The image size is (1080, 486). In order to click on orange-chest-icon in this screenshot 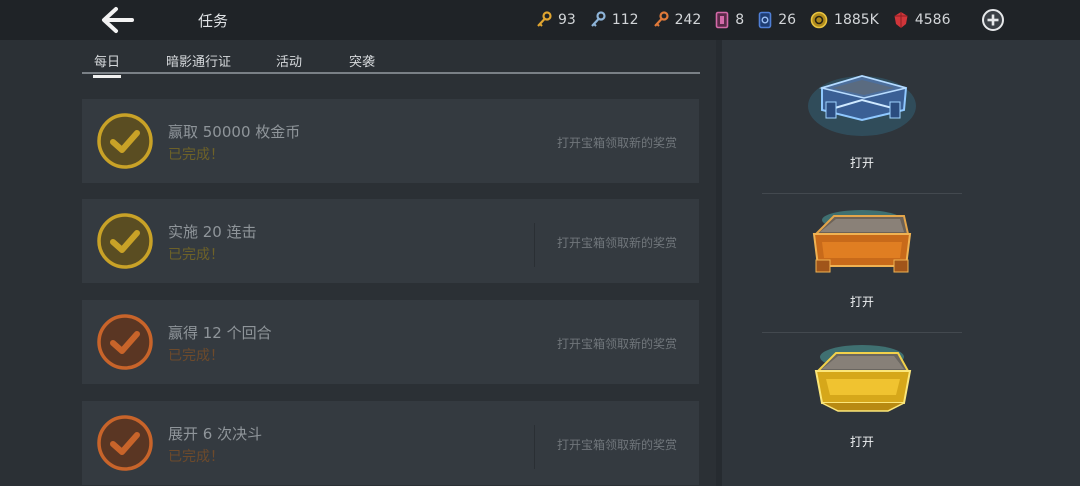, I will do `click(862, 241)`.